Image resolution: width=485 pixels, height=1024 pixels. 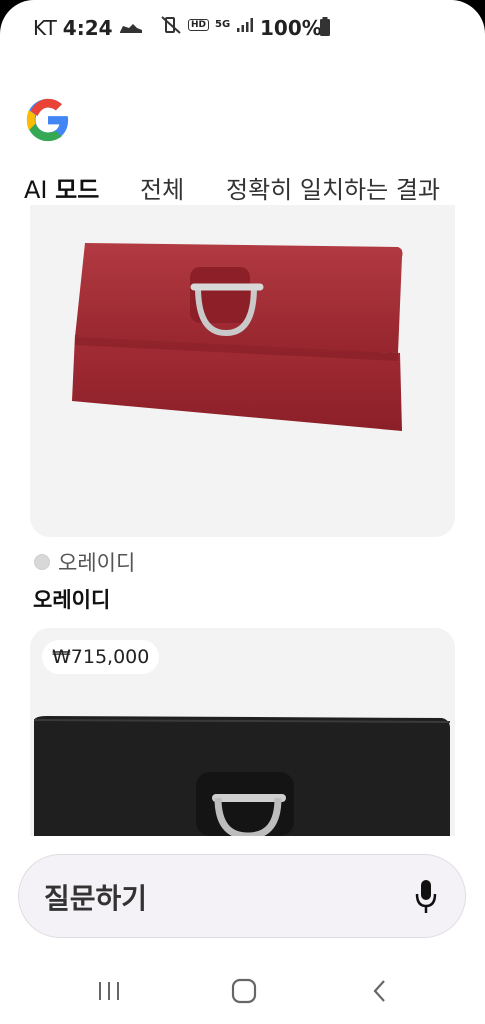 I want to click on mute-vibrate-icon, so click(x=171, y=25).